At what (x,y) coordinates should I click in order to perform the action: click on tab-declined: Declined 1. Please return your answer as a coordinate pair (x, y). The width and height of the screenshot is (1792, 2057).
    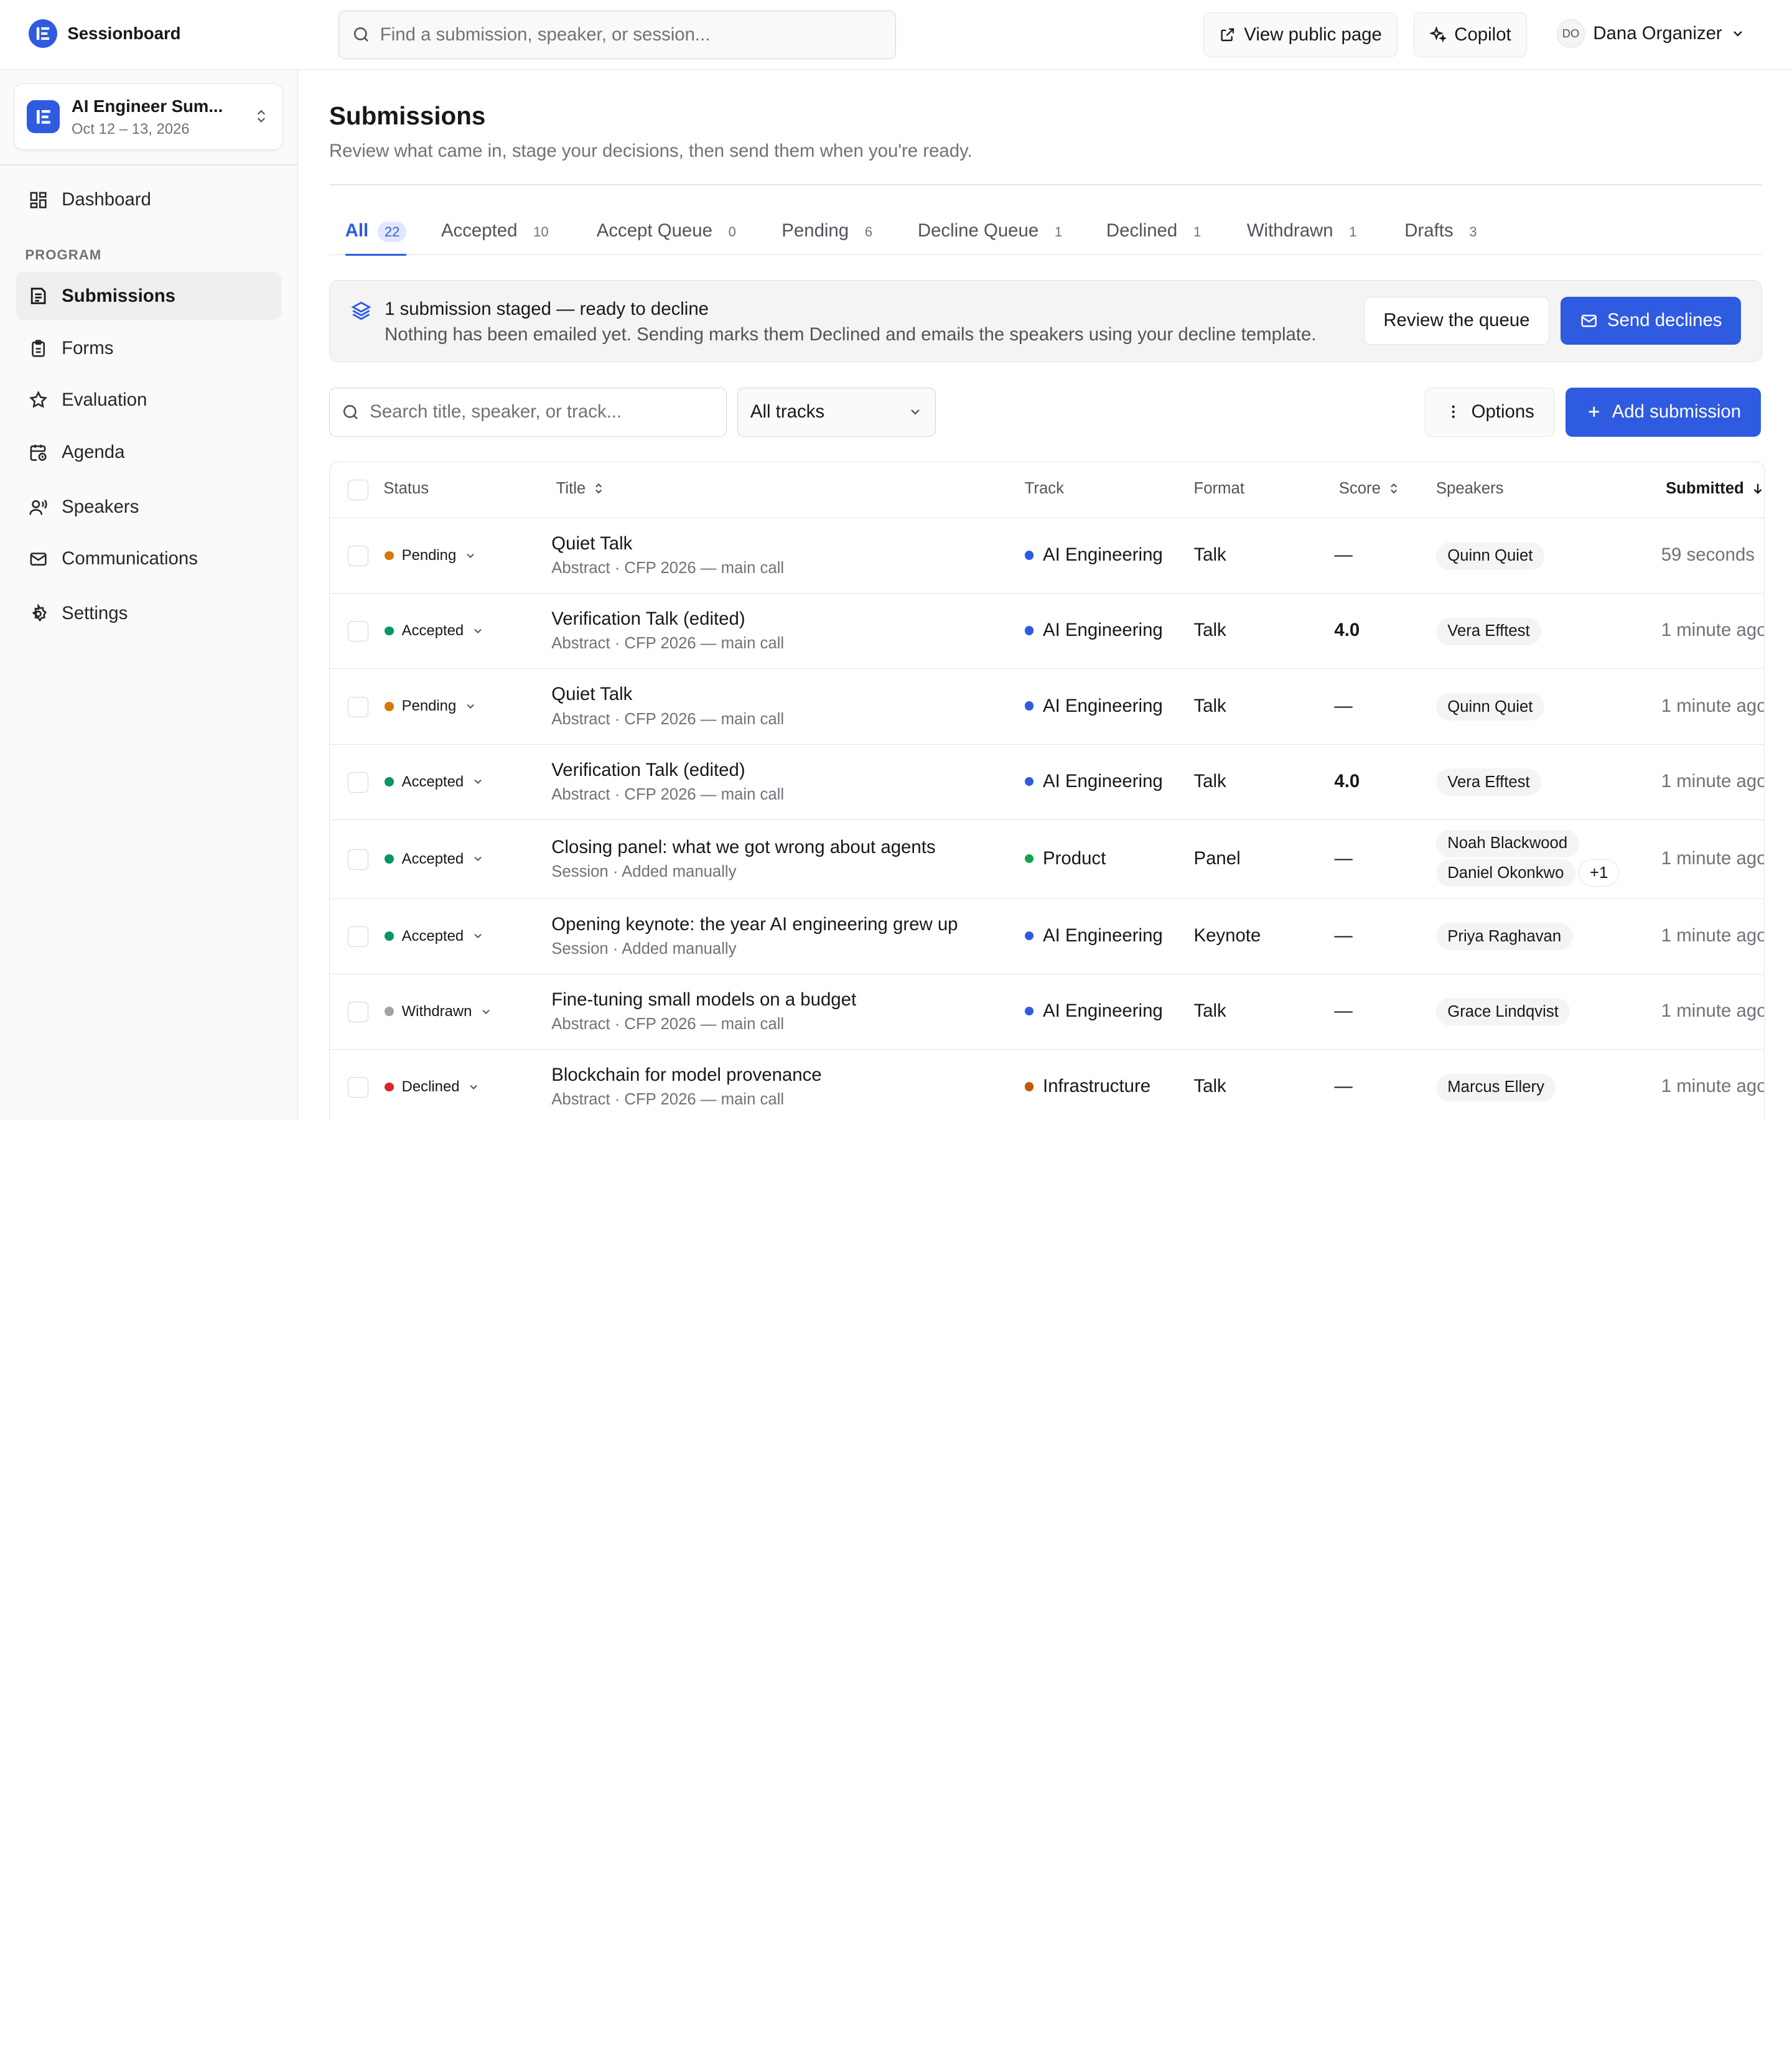
    Looking at the image, I should click on (1157, 231).